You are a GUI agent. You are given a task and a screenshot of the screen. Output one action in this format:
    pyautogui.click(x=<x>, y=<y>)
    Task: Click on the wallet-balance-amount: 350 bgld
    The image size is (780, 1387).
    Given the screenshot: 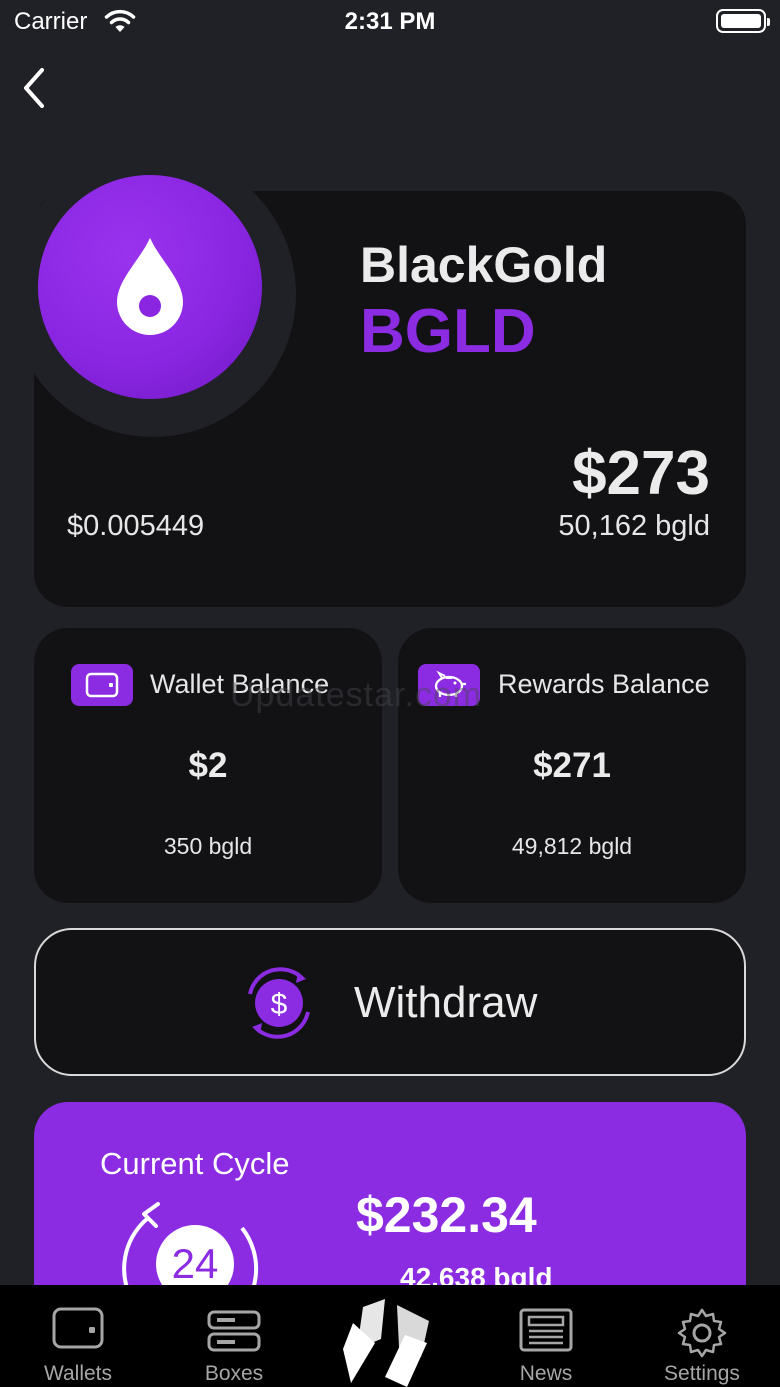 What is the action you would take?
    pyautogui.click(x=208, y=846)
    